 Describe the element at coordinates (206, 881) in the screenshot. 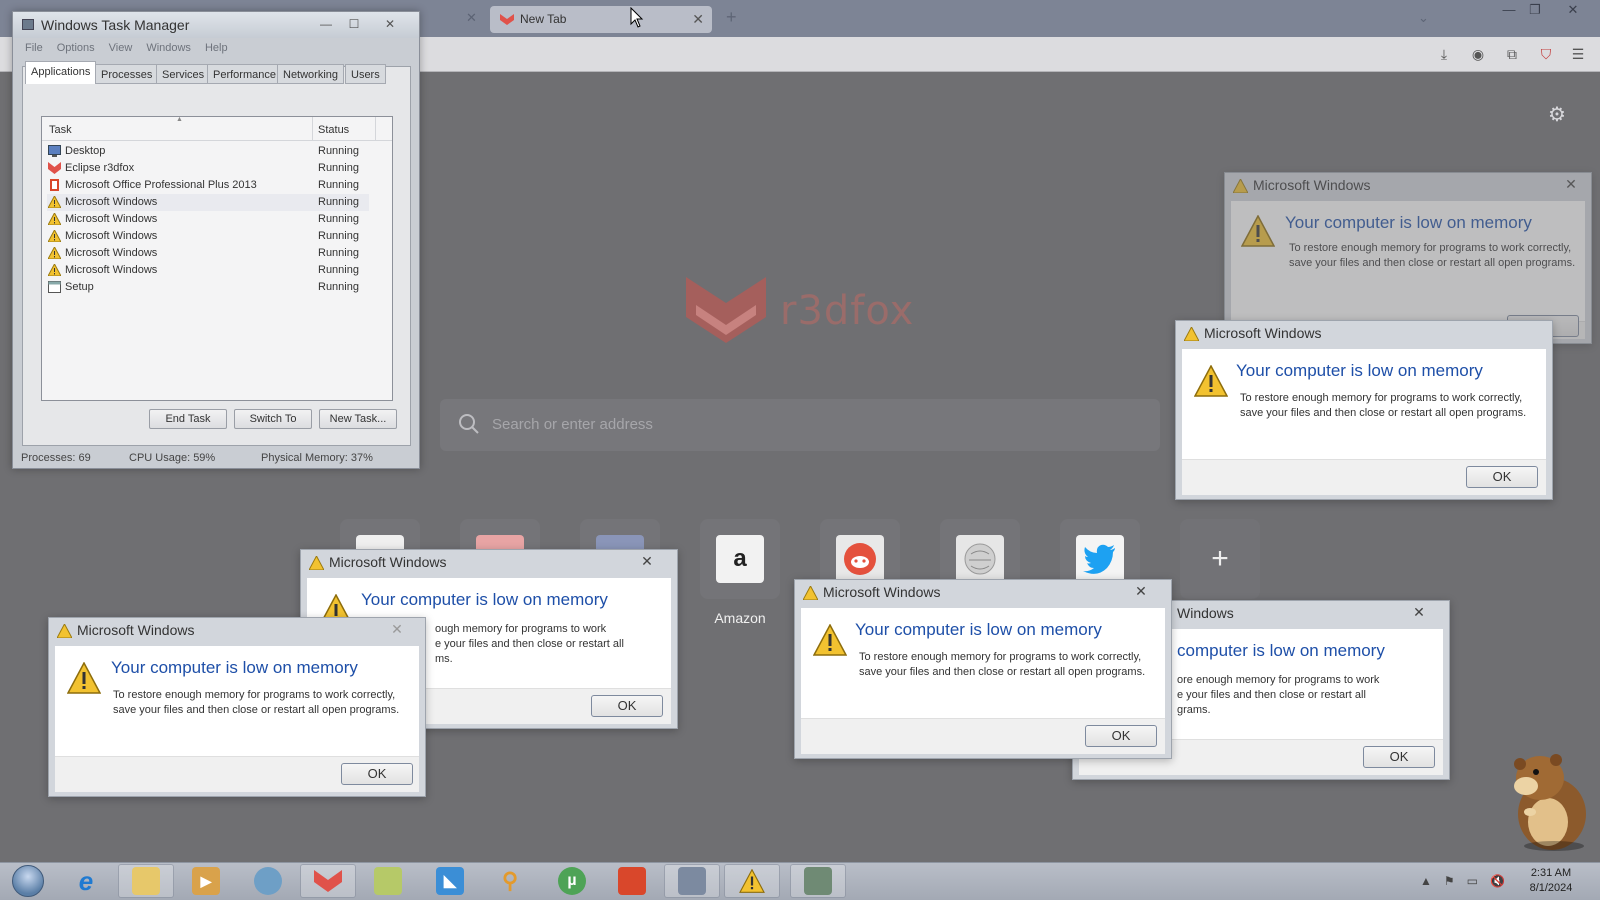

I see `taskbar-media-player: ▶` at that location.